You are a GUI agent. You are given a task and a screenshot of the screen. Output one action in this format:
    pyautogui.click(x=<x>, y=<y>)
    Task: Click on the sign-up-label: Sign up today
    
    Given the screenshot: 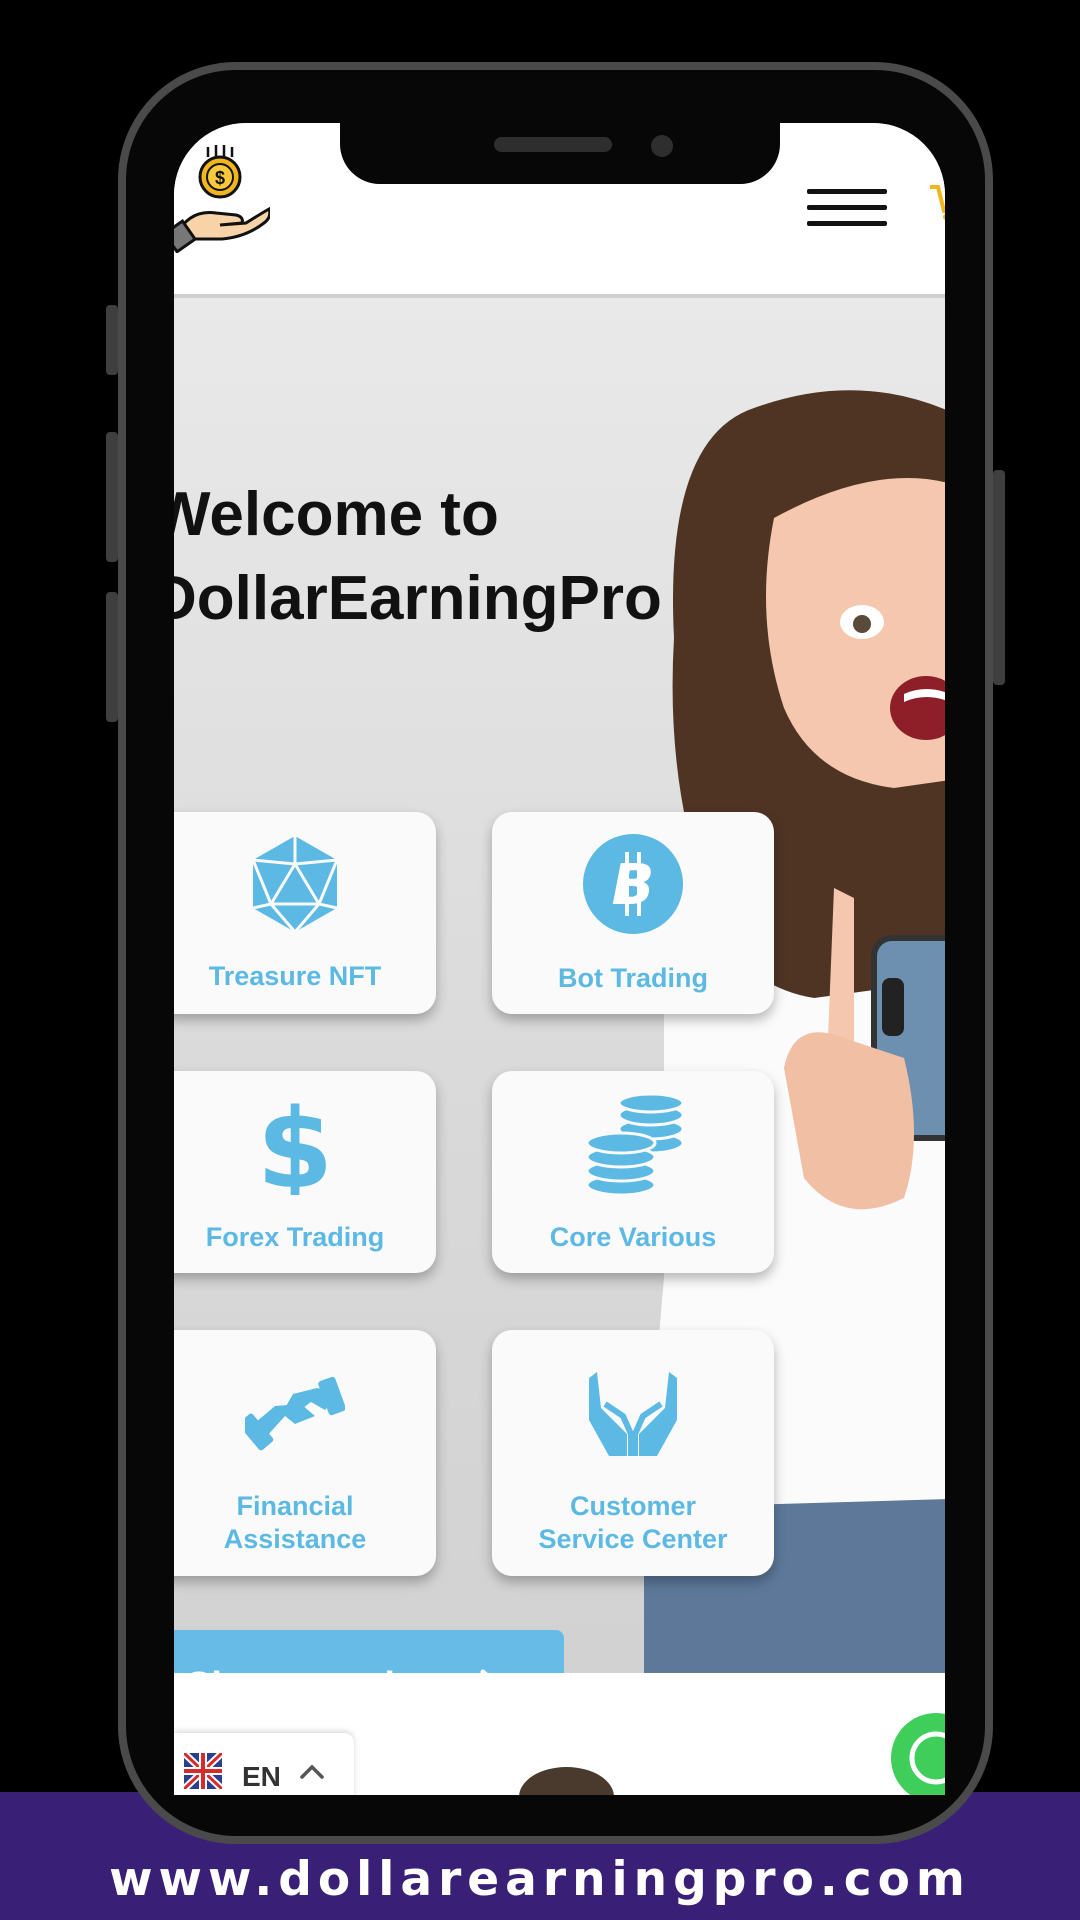 What is the action you would take?
    pyautogui.click(x=311, y=1667)
    